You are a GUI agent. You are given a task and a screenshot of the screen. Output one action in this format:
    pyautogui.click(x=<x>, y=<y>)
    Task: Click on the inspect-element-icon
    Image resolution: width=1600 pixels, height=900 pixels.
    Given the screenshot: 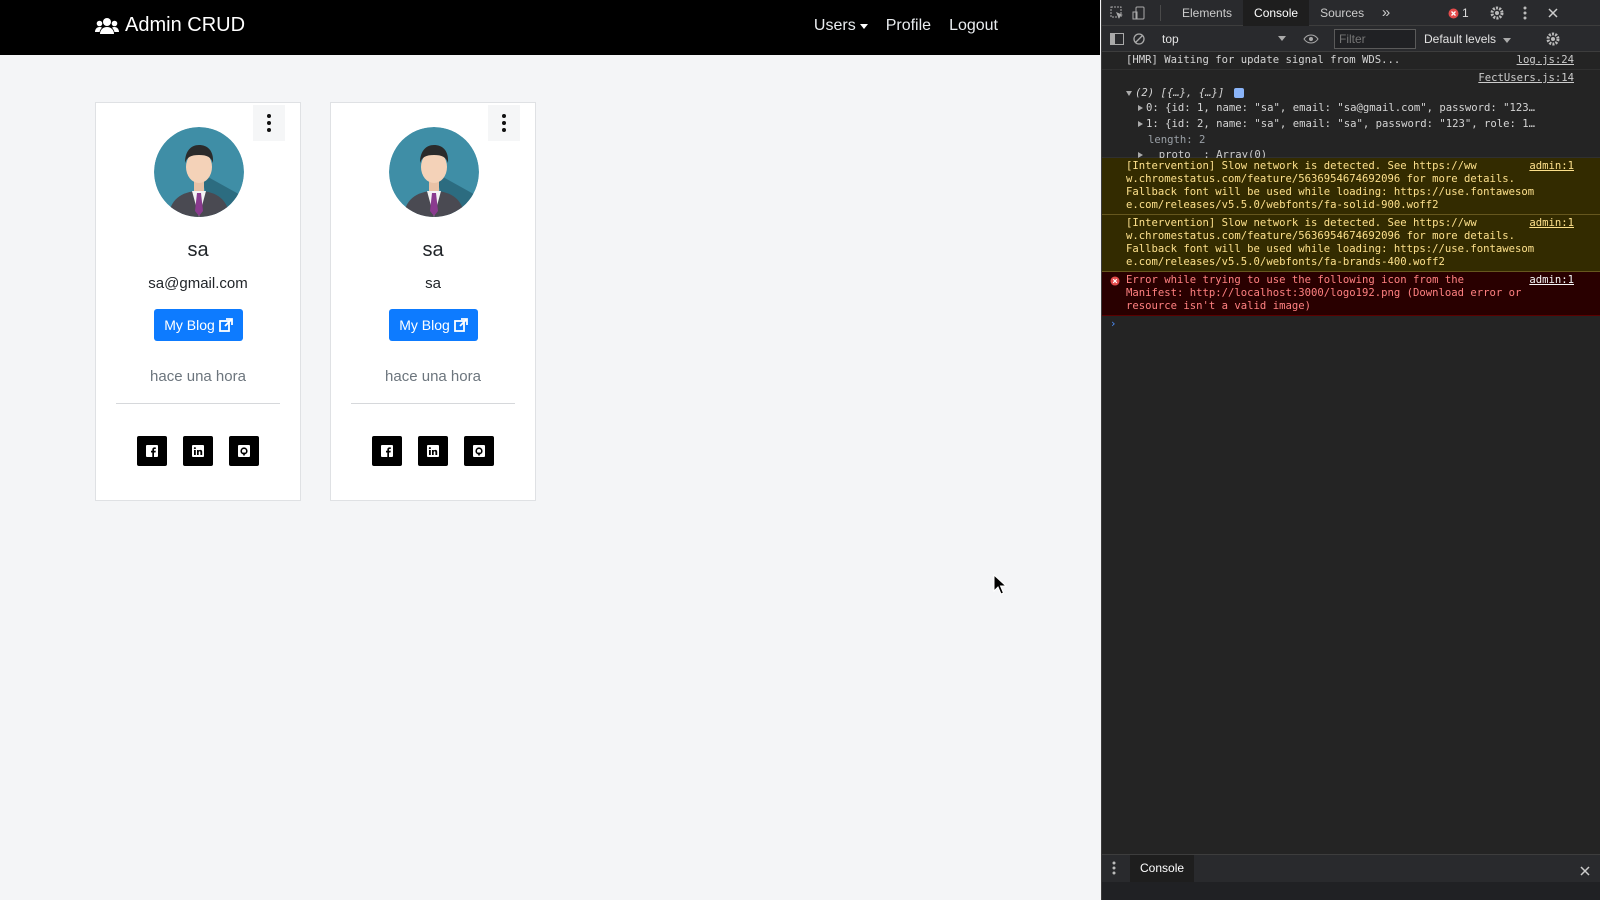 What is the action you would take?
    pyautogui.click(x=1117, y=13)
    